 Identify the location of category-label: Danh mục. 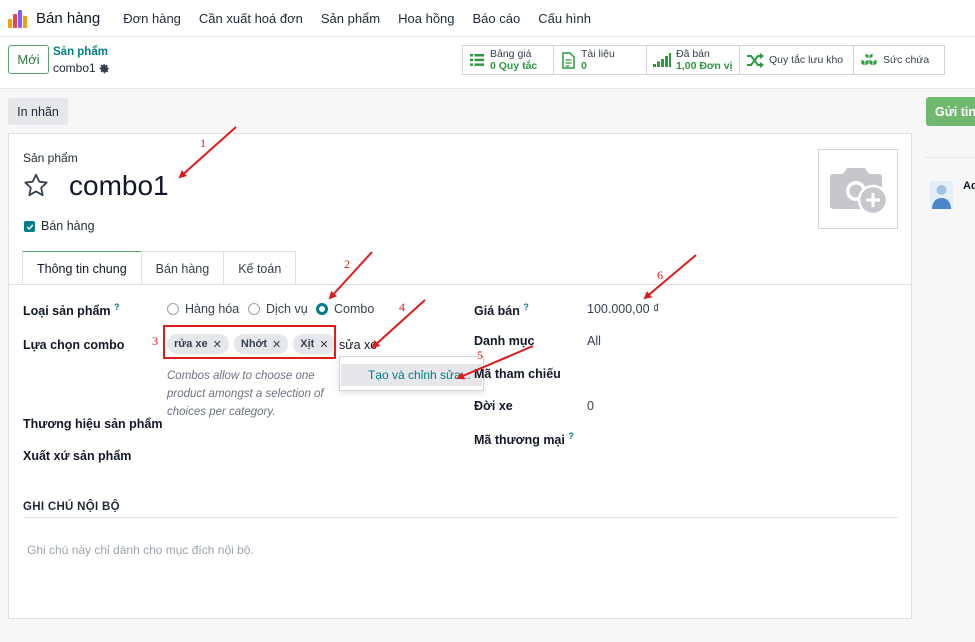
(504, 341).